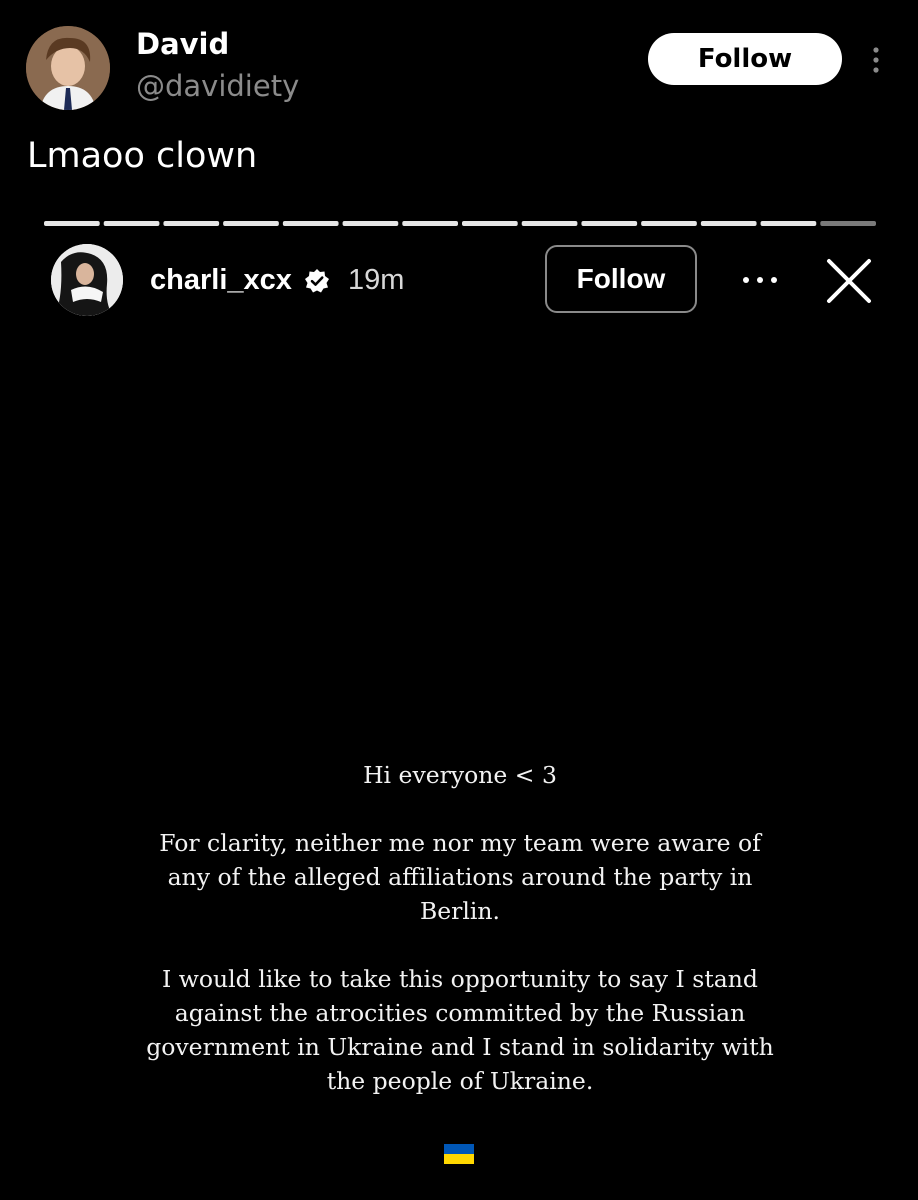  I want to click on ukraine-flag-icon, so click(459, 1154).